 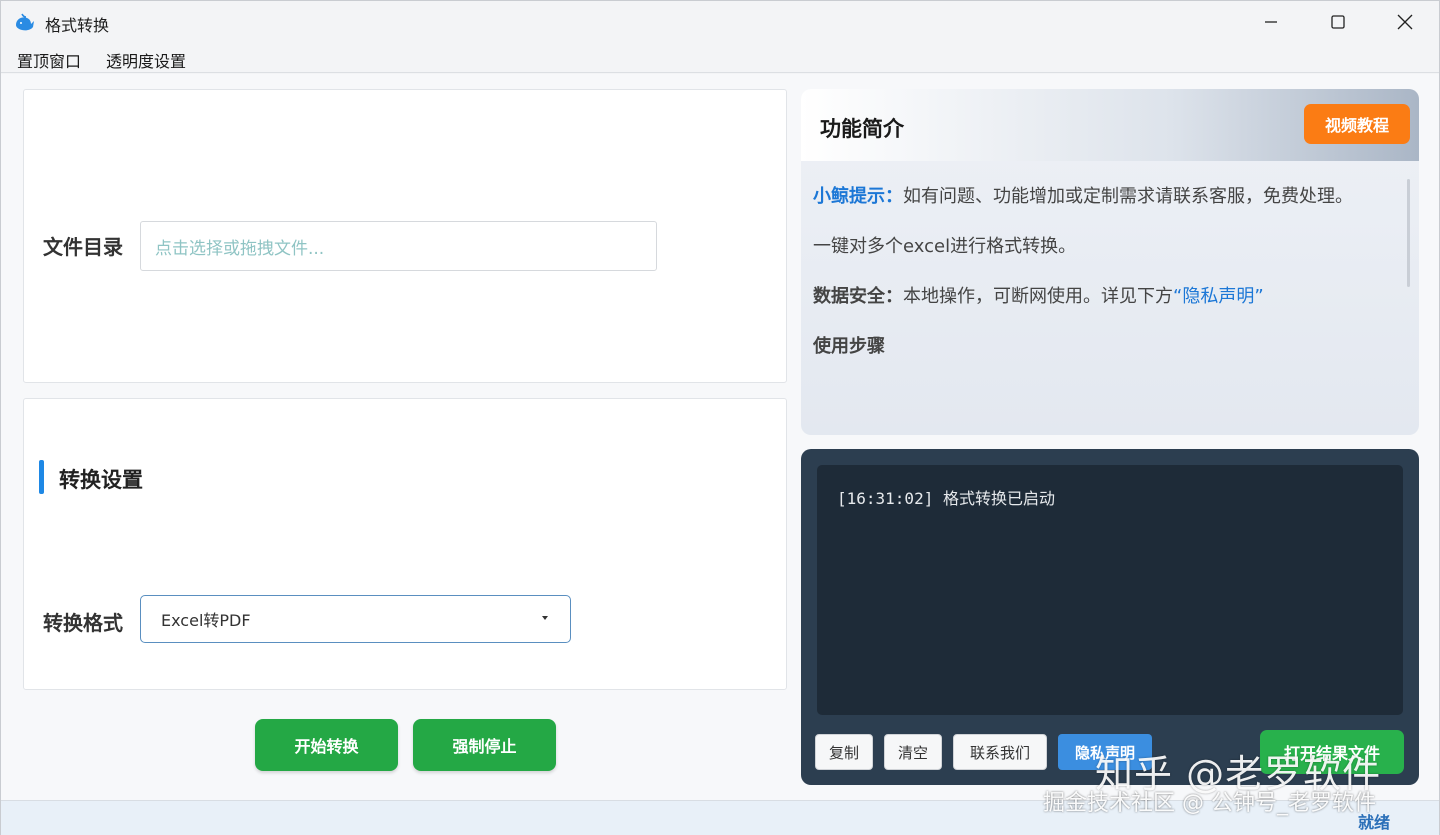 I want to click on minimize-button, so click(x=1271, y=22).